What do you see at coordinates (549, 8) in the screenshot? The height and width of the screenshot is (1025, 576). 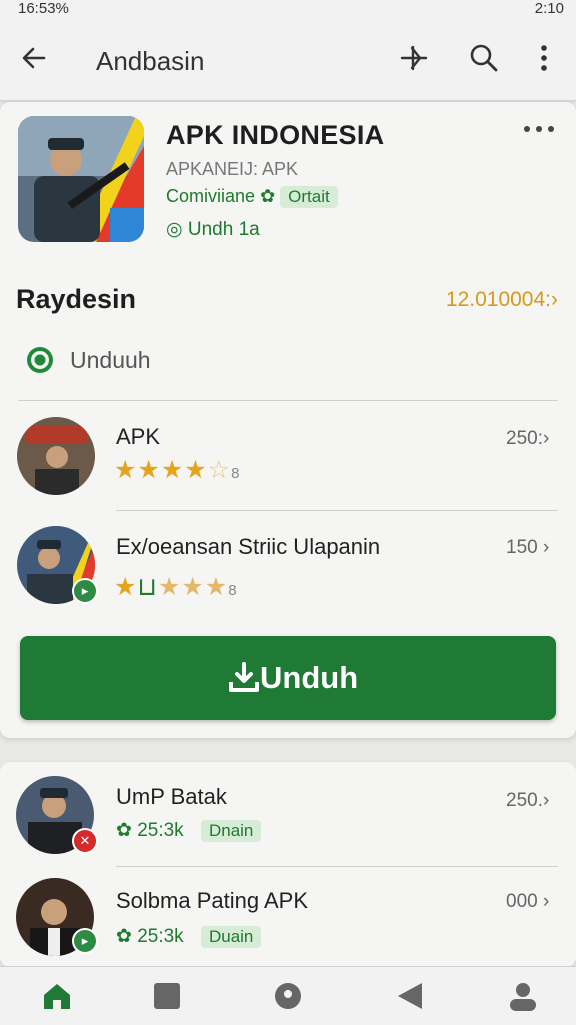 I see `status-time-right: 2:10` at bounding box center [549, 8].